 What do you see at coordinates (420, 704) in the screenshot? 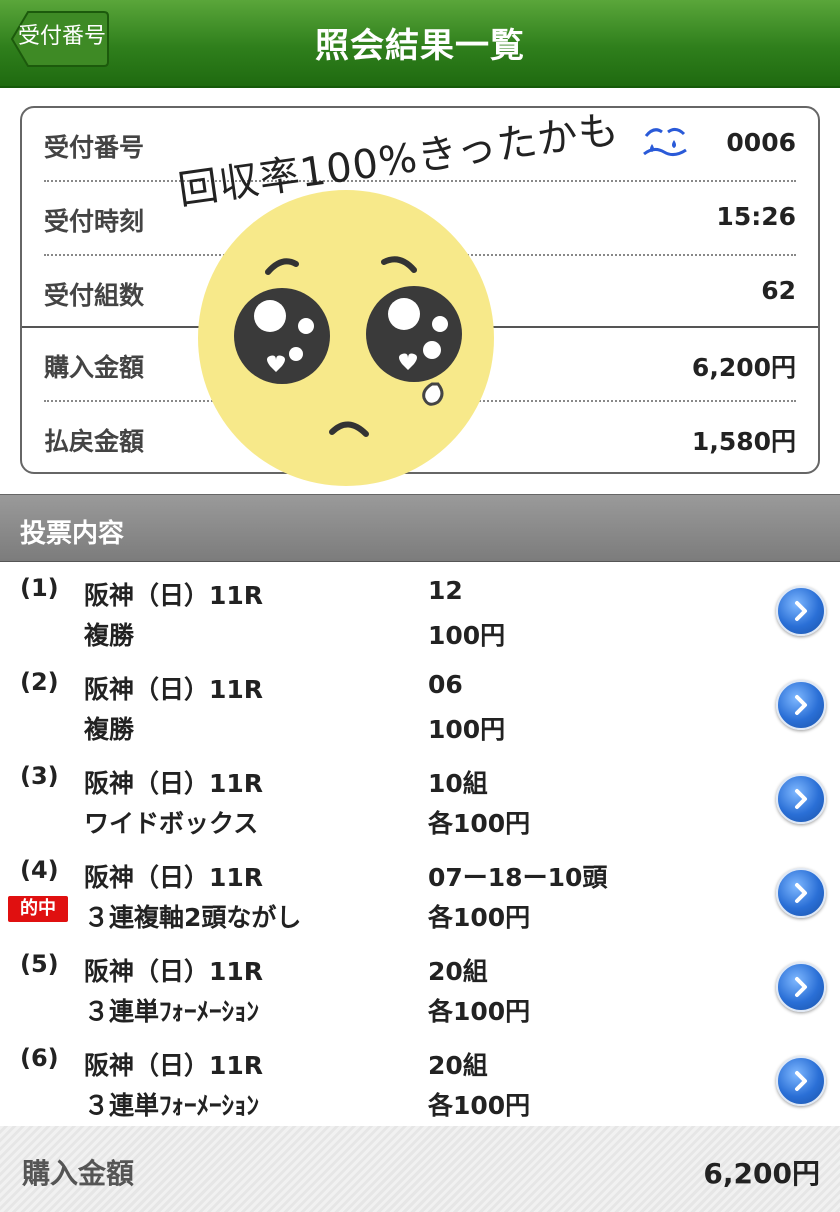
I see `bet-row: (2) 阪神（日）11R 複勝 06 100円` at bounding box center [420, 704].